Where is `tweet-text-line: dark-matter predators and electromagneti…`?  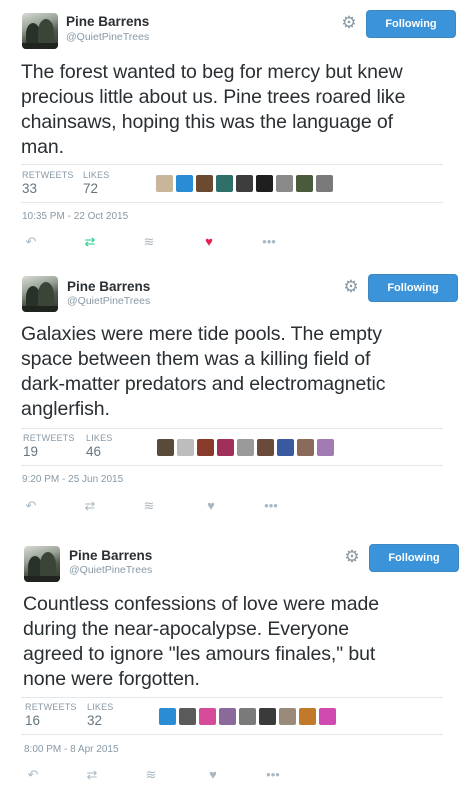
tweet-text-line: dark-matter predators and electromagneti… is located at coordinates (203, 384).